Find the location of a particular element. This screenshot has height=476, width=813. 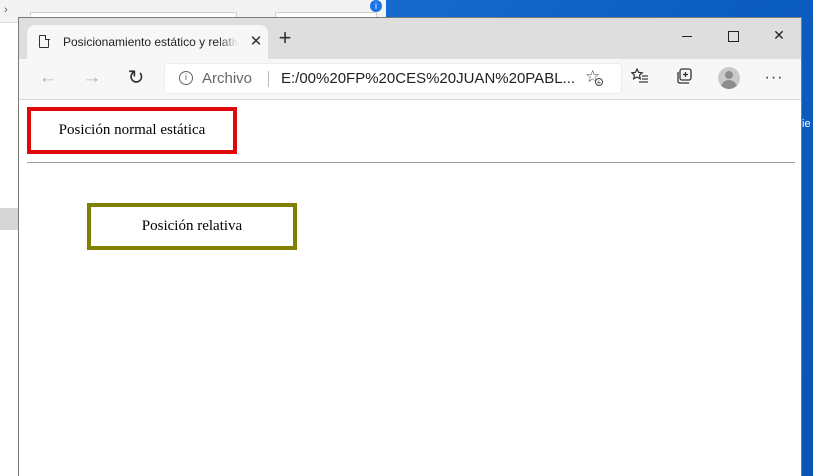

background-window-scroll-marker is located at coordinates (9, 219).